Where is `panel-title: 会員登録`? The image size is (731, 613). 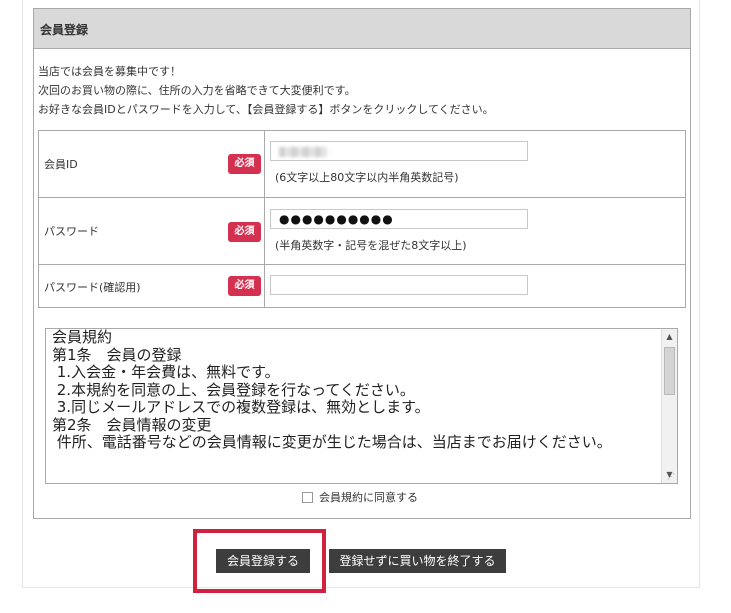
panel-title: 会員登録 is located at coordinates (64, 30).